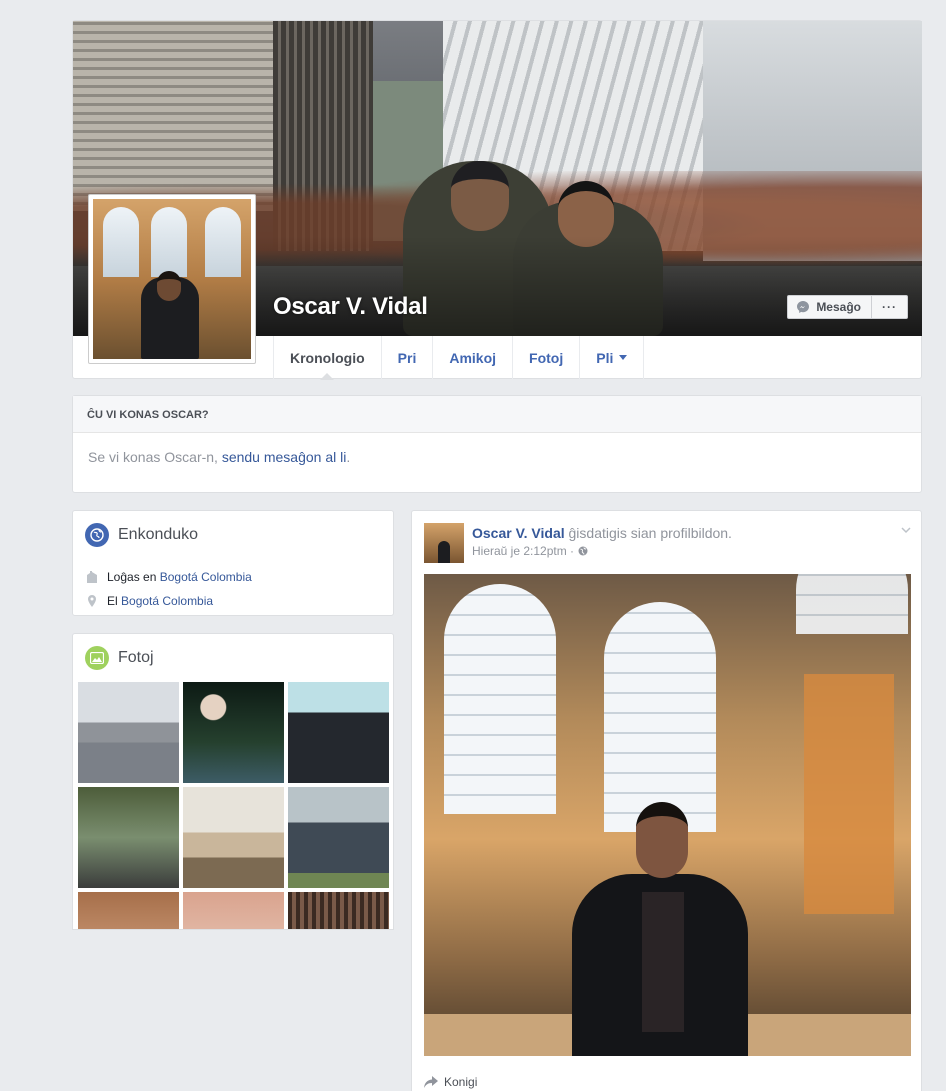 The width and height of the screenshot is (946, 1091). Describe the element at coordinates (450, 1082) in the screenshot. I see `share-button: Konigi` at that location.